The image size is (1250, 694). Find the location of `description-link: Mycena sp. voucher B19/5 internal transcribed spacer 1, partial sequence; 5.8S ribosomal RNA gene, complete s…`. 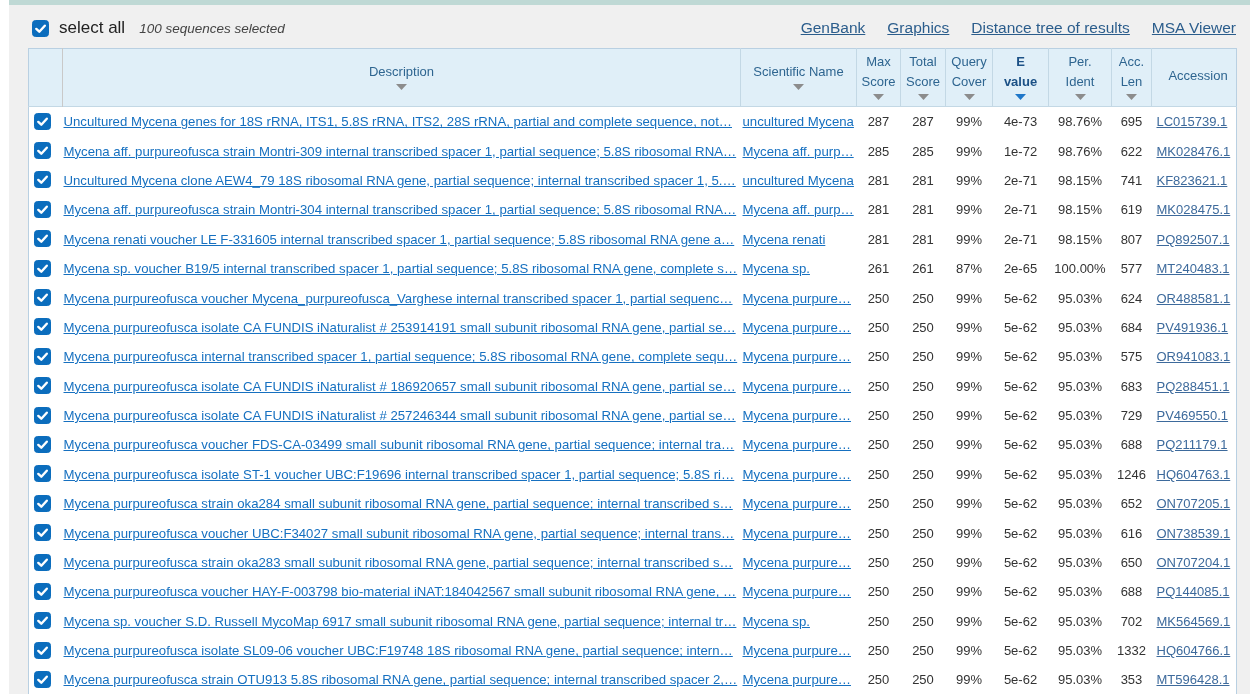

description-link: Mycena sp. voucher B19/5 internal transcribed spacer 1, partial sequence; 5.8S ribosomal RNA gene, complete s… is located at coordinates (400, 269).